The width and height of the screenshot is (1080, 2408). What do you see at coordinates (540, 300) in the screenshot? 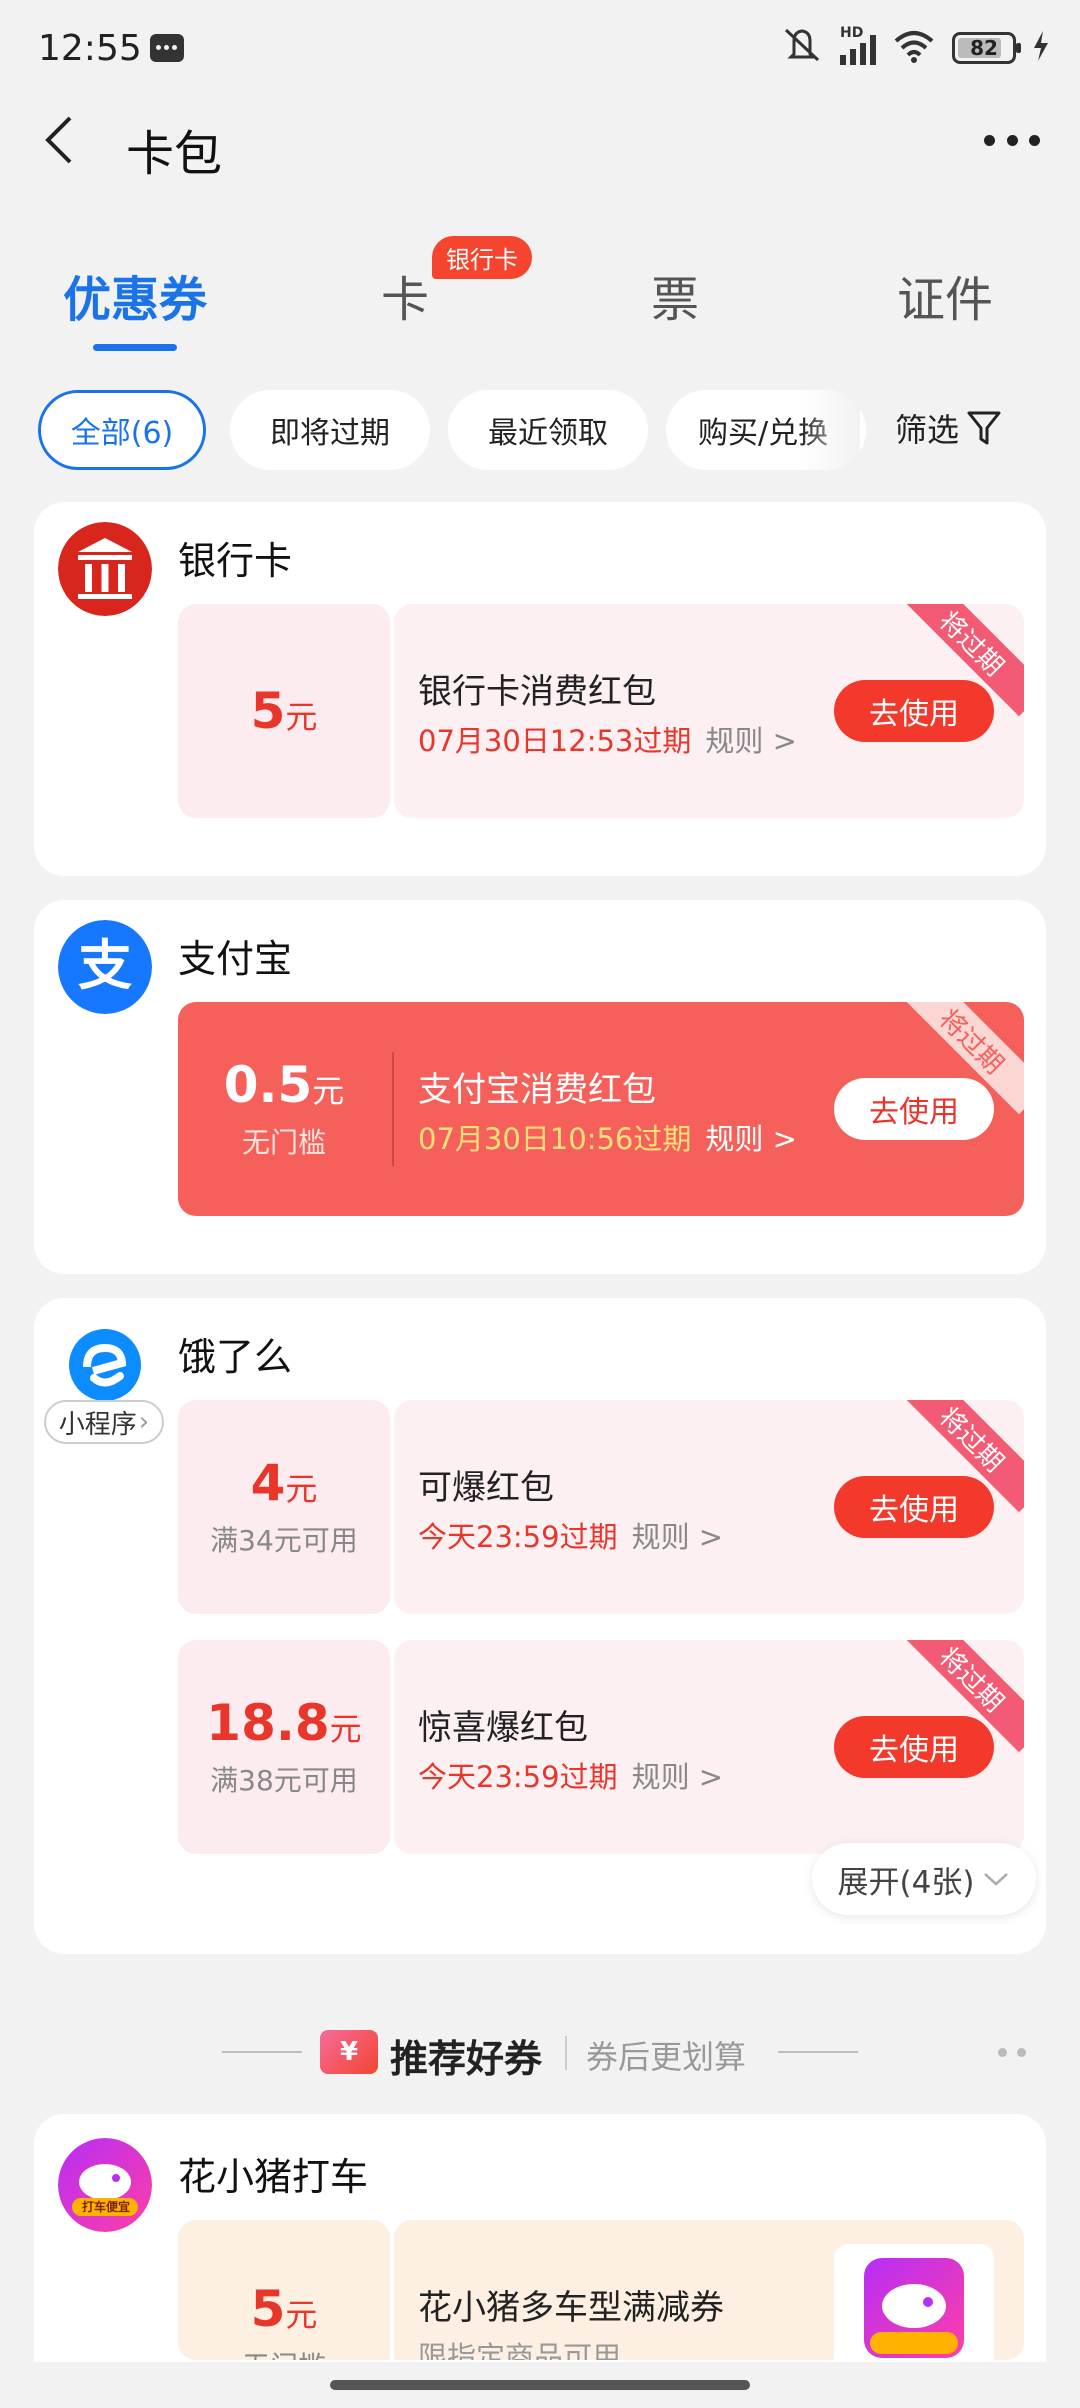
I see `tab-bar: 优惠券 卡 票 证件` at bounding box center [540, 300].